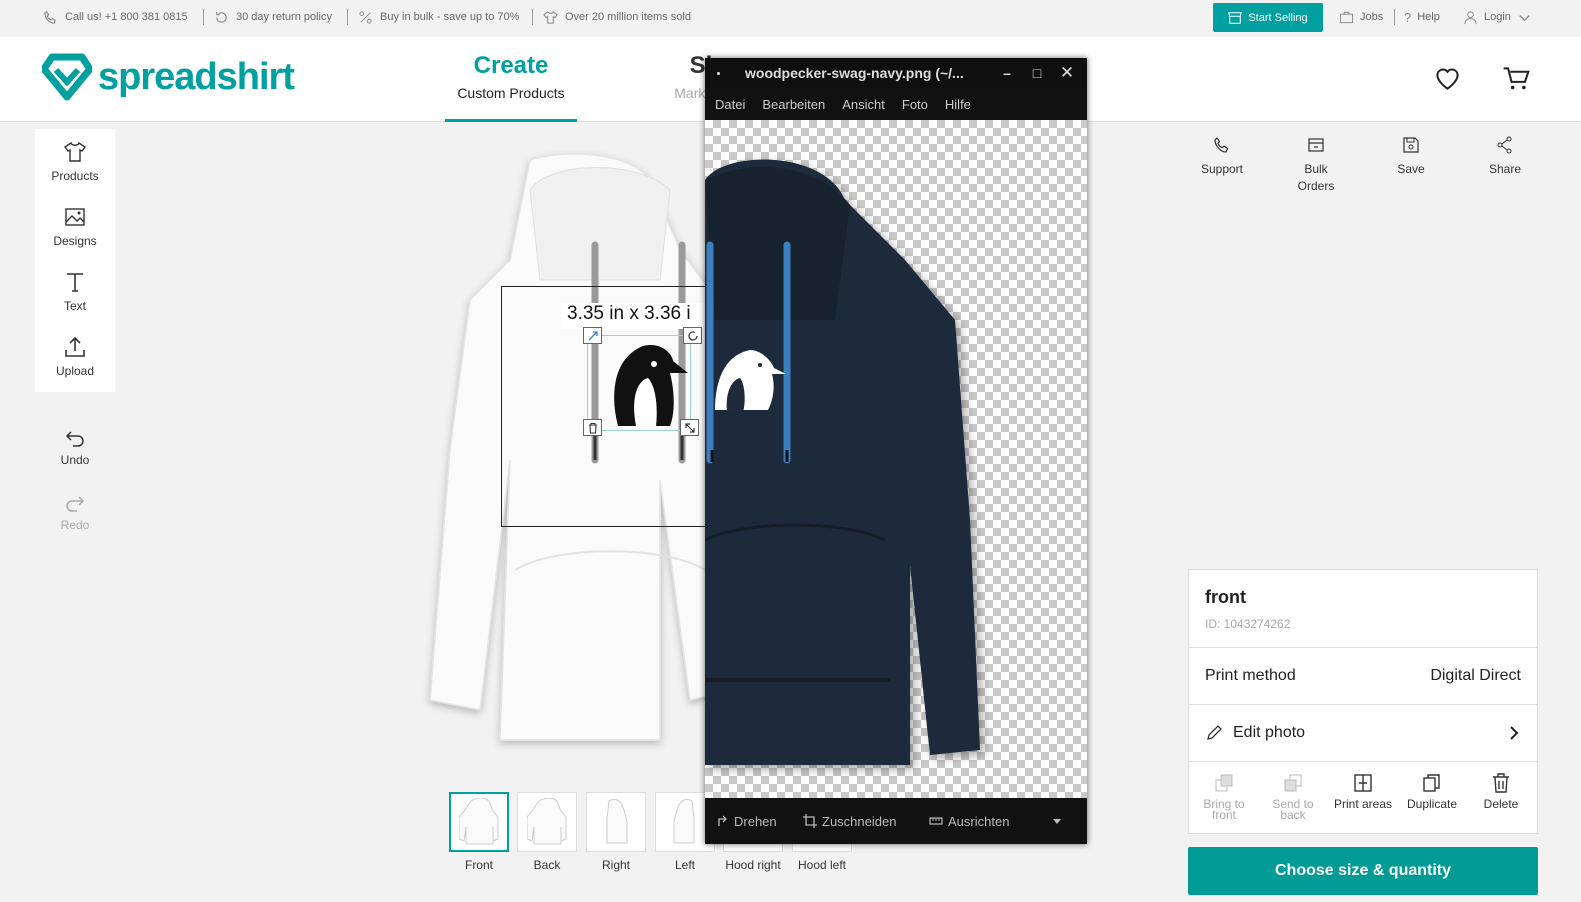  What do you see at coordinates (863, 104) in the screenshot?
I see `menu-ansicht: Ansicht` at bounding box center [863, 104].